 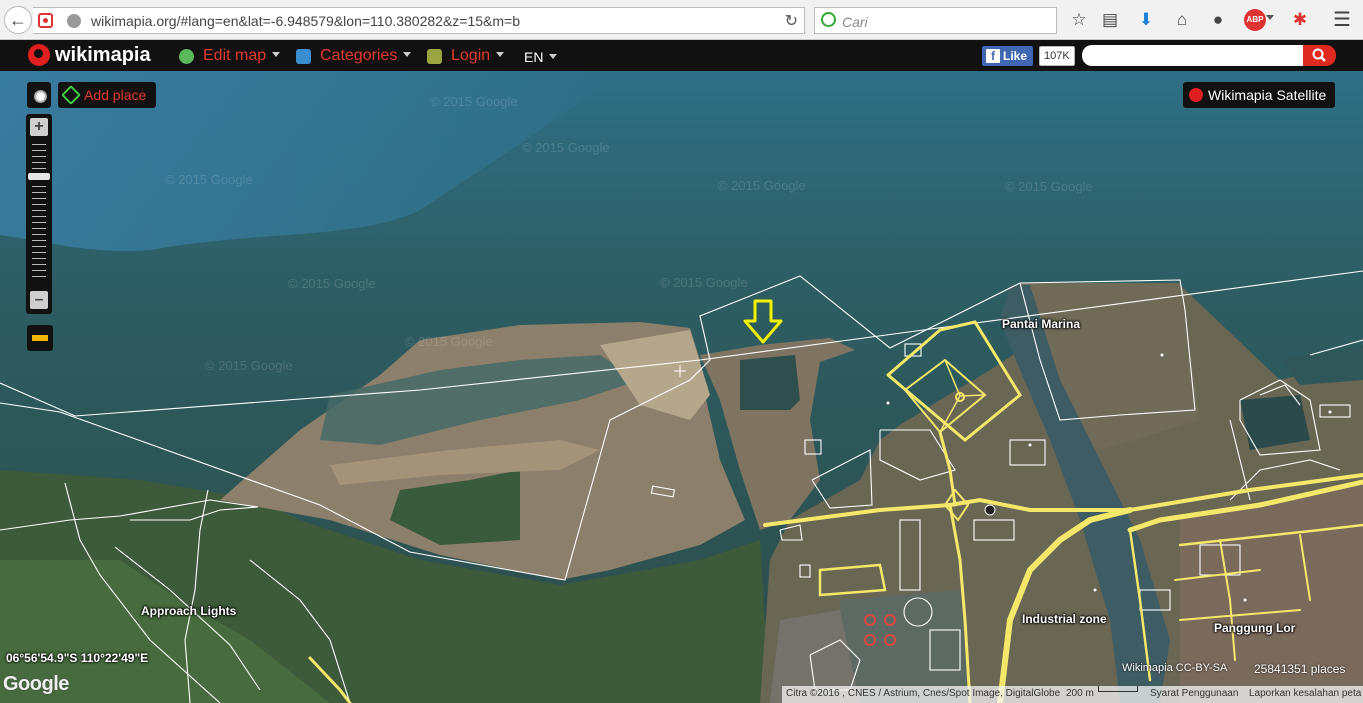 I want to click on site-favicon-icon, so click(x=45, y=20).